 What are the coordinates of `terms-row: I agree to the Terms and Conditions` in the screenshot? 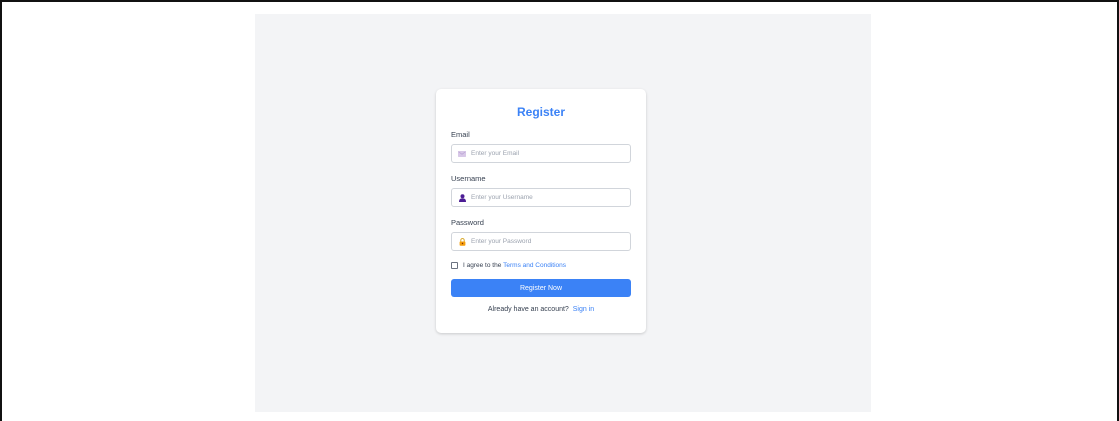 It's located at (541, 265).